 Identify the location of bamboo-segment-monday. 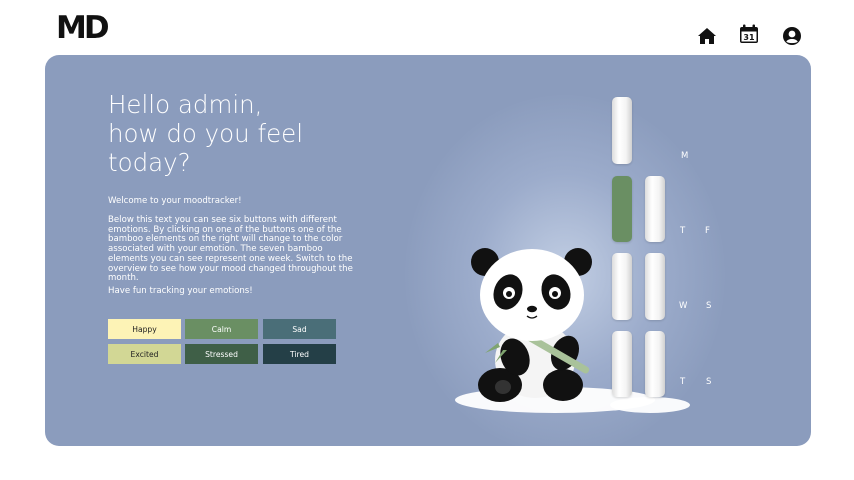
(622, 130).